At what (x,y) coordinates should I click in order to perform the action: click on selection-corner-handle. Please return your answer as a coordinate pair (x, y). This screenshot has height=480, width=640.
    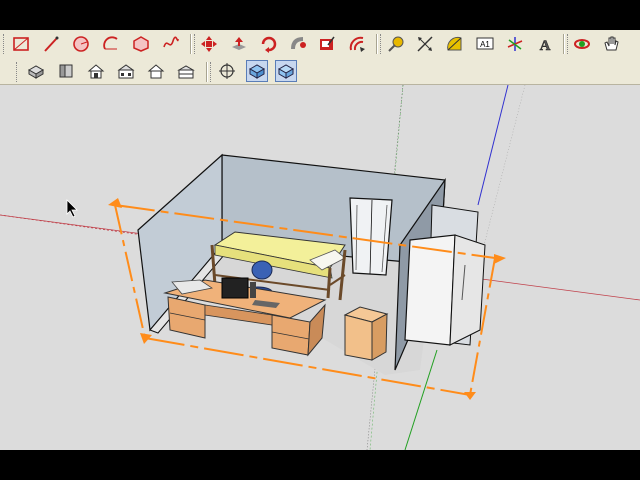
    Looking at the image, I should click on (115, 203).